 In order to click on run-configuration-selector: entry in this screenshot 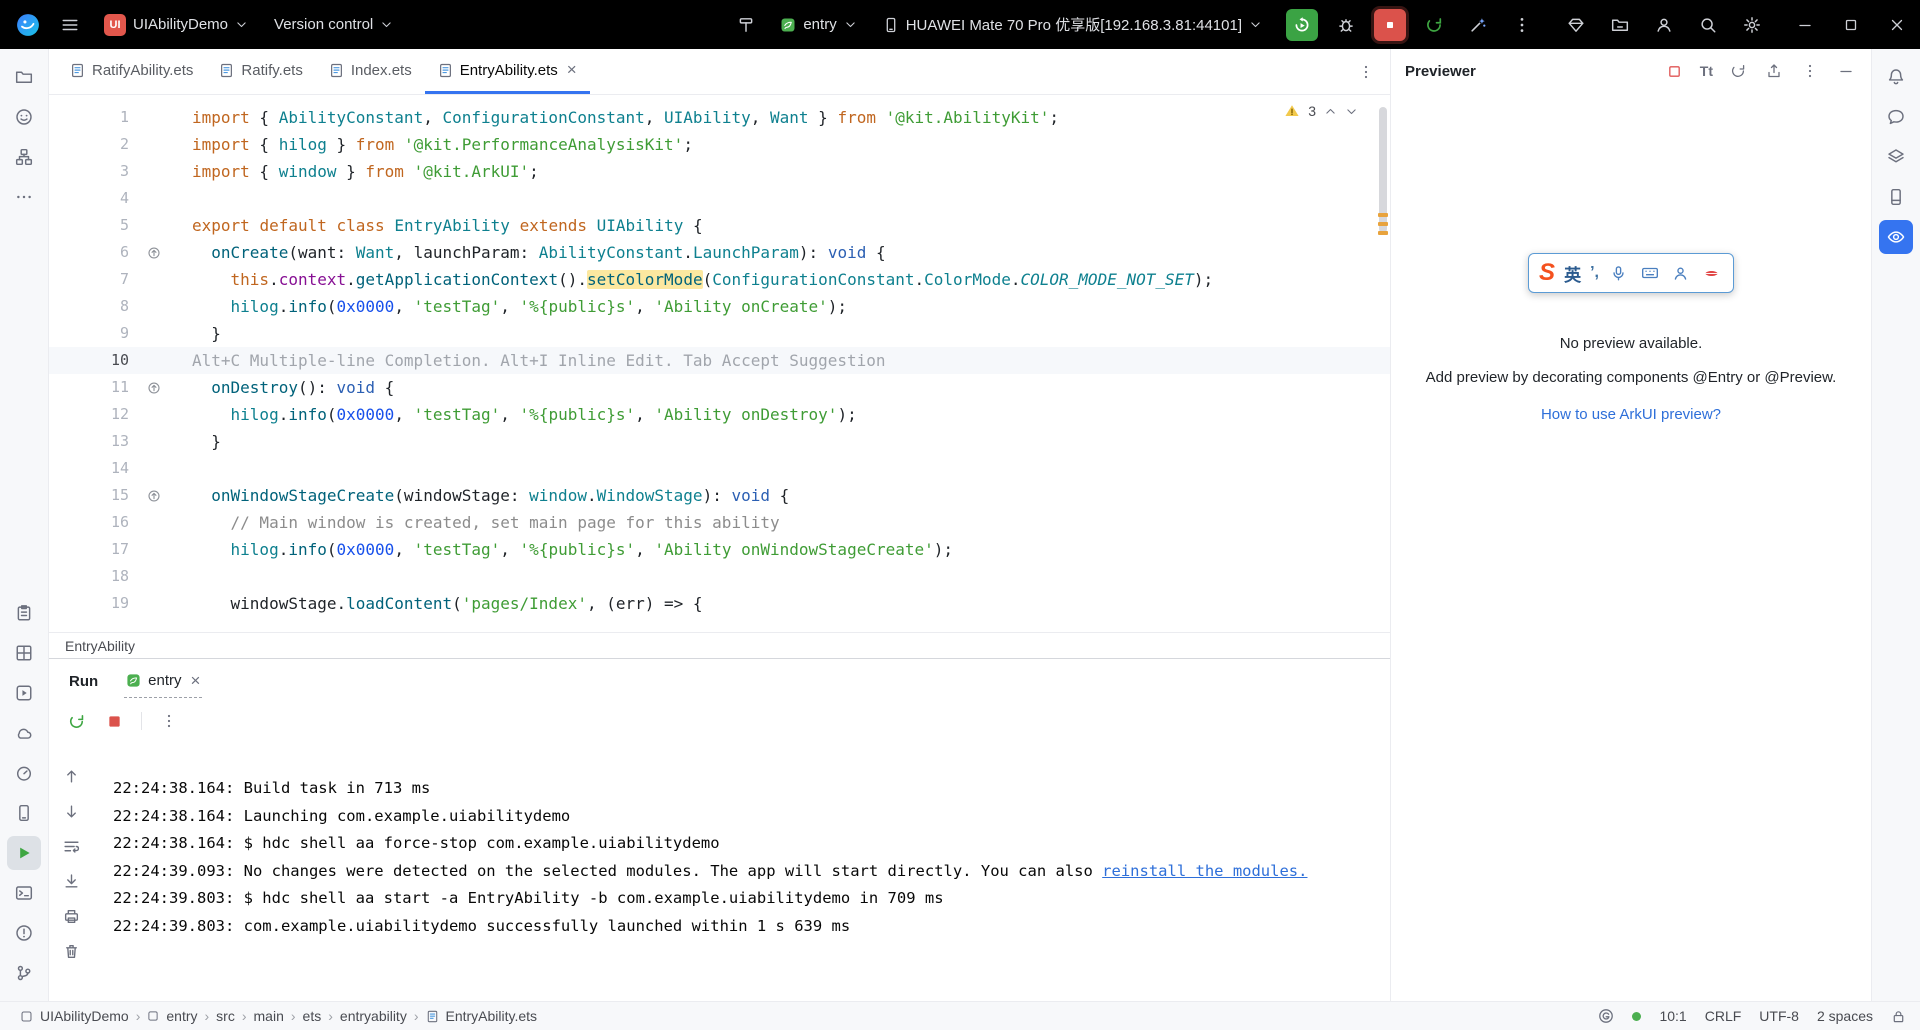, I will do `click(818, 24)`.